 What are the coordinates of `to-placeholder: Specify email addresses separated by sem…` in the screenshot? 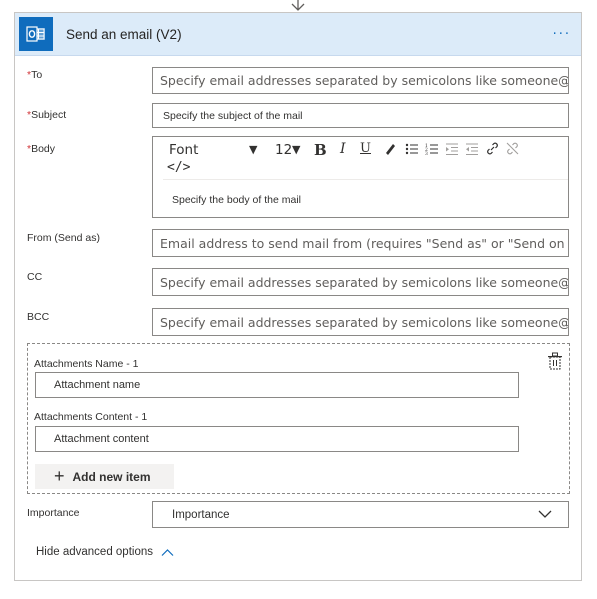 It's located at (364, 80).